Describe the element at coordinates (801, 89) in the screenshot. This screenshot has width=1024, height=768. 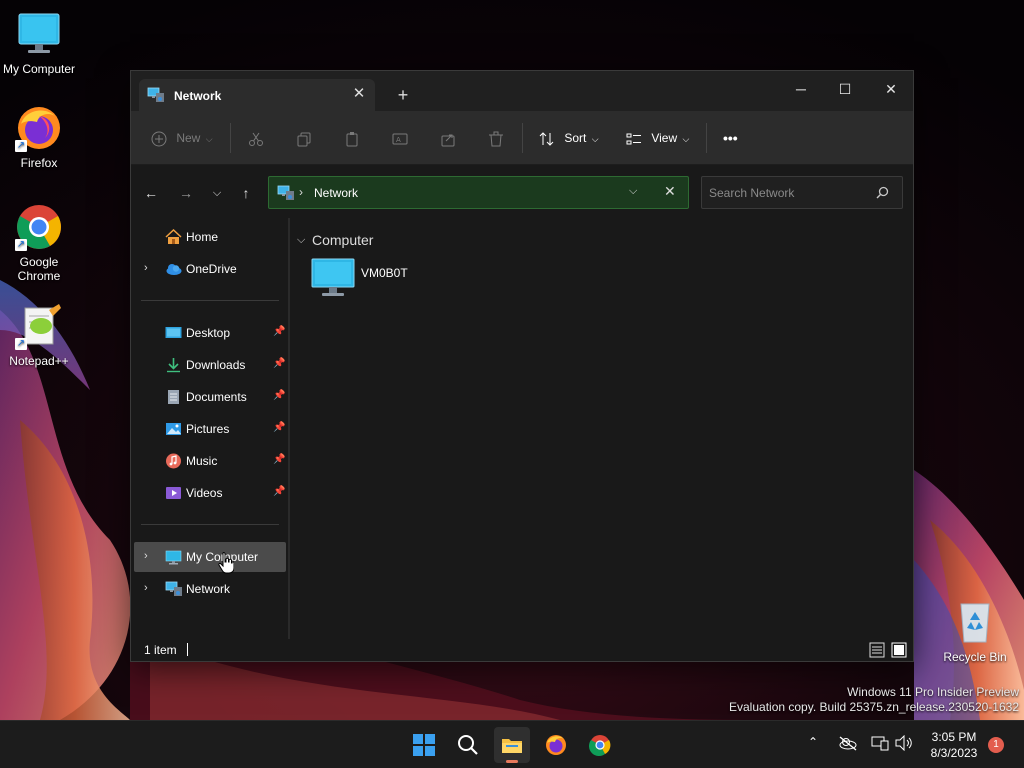
I see `minimize-button: ─` at that location.